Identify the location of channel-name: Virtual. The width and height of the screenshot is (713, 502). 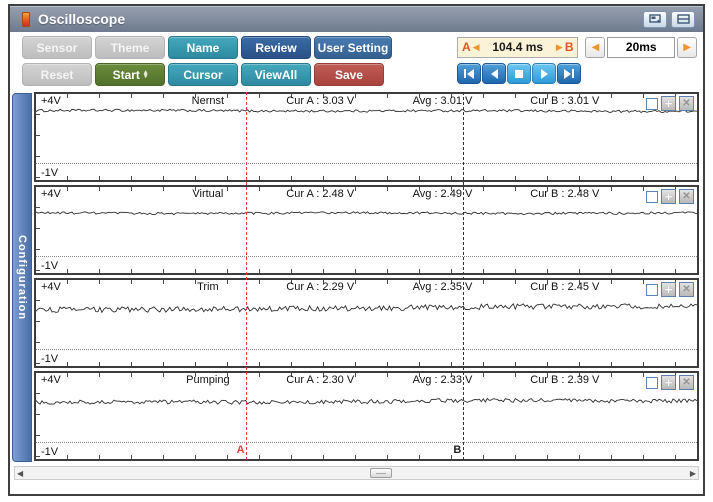
(208, 194).